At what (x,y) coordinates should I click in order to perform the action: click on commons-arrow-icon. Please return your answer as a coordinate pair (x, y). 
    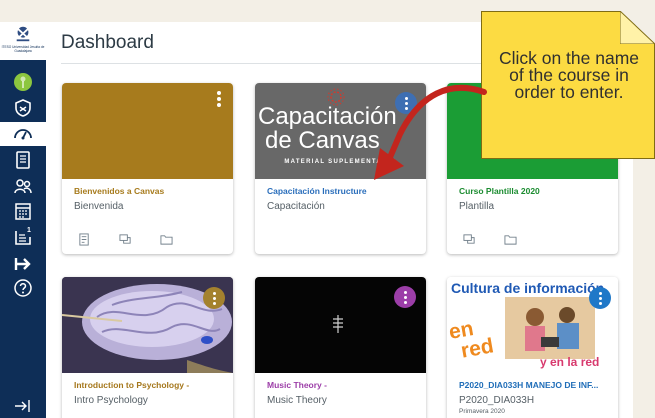
    Looking at the image, I should click on (22, 264).